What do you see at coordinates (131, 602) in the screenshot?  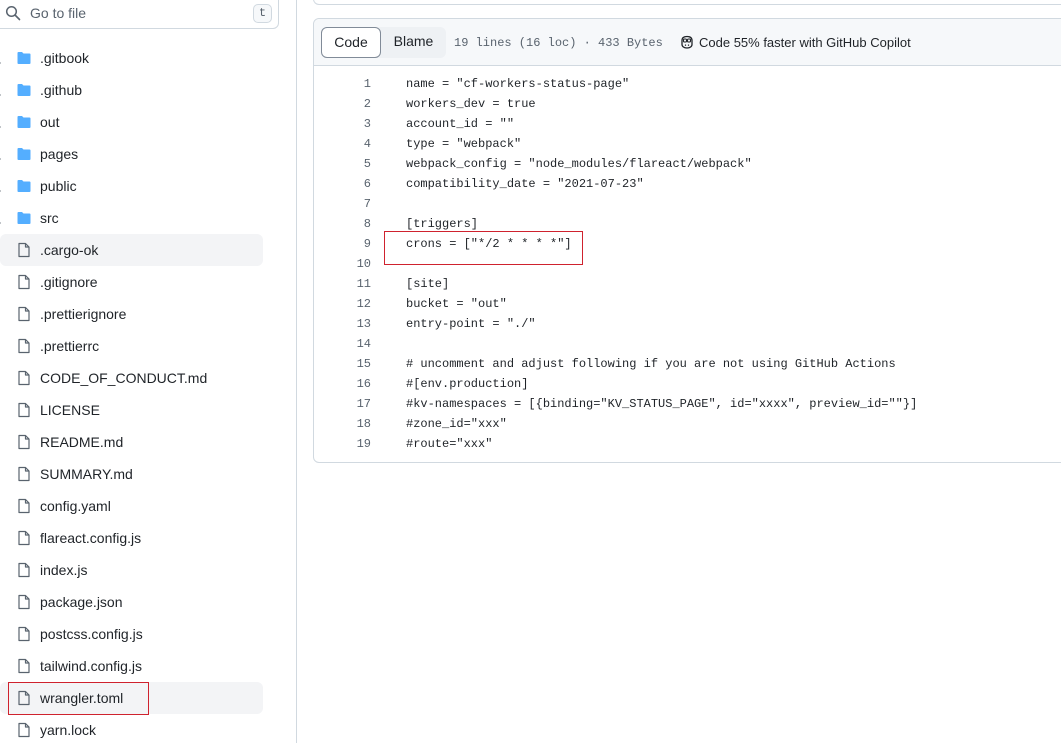 I see `tree-file-item: package.json` at bounding box center [131, 602].